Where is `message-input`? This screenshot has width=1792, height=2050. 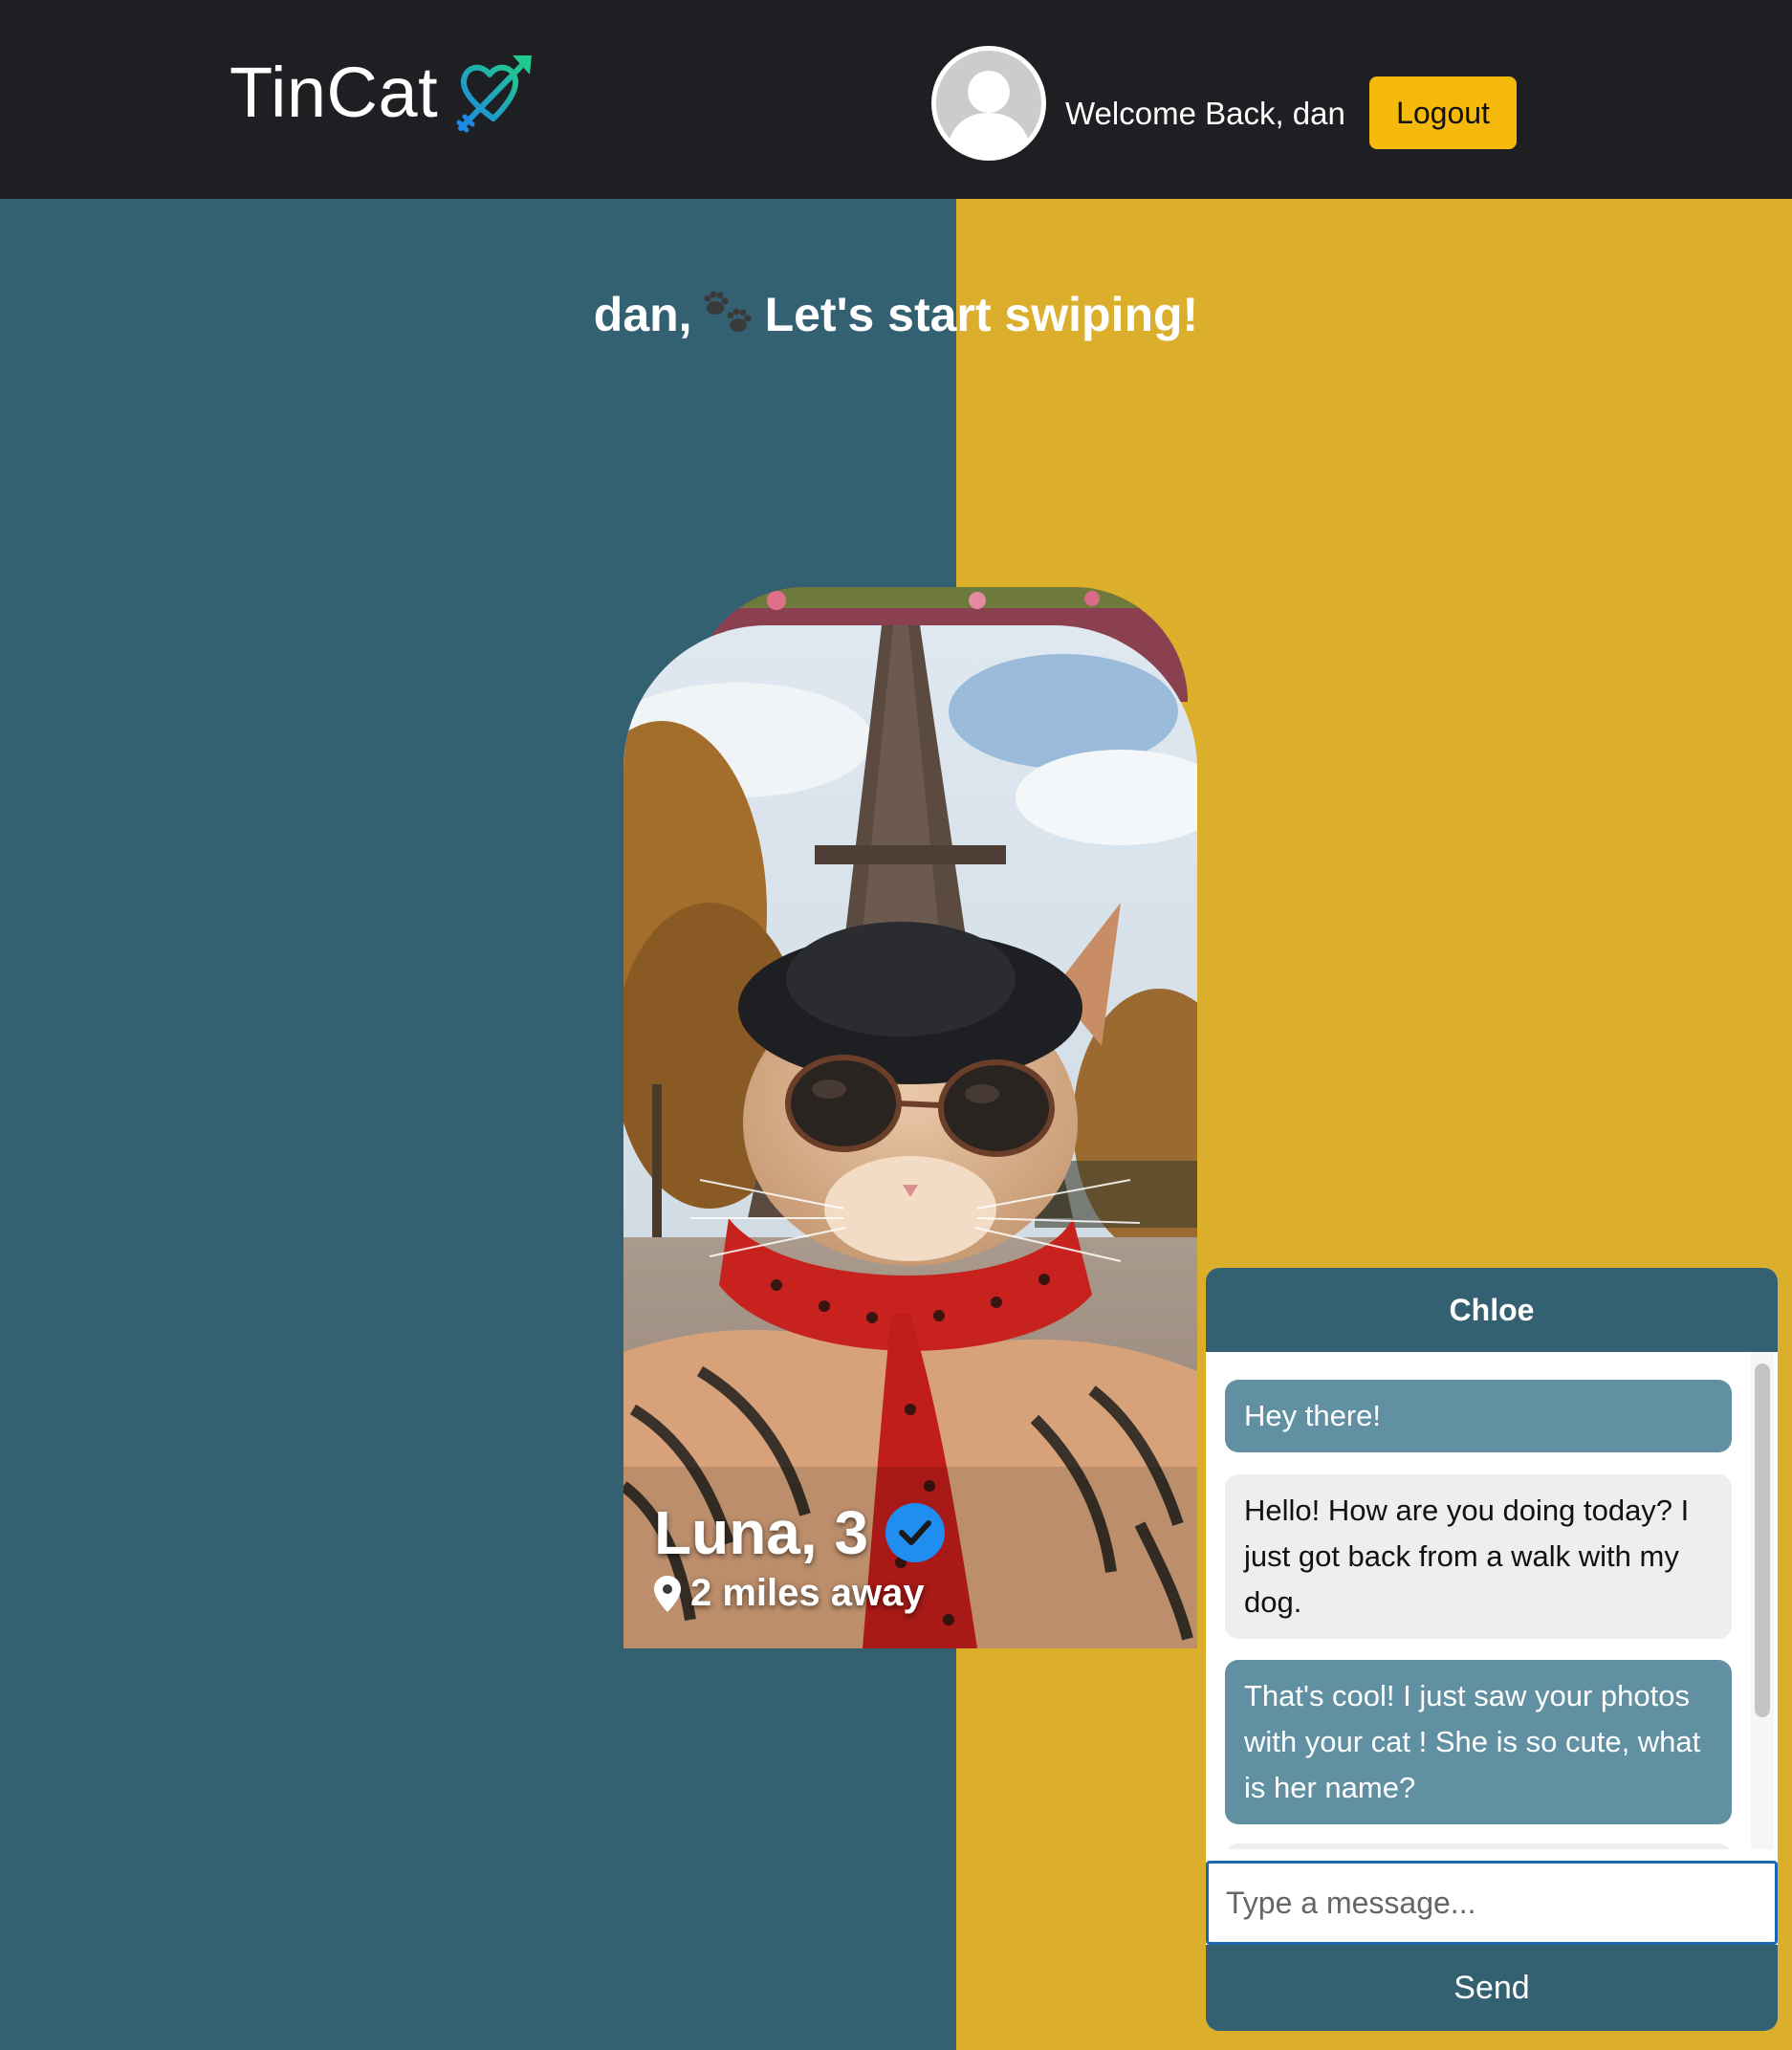 message-input is located at coordinates (1492, 1903).